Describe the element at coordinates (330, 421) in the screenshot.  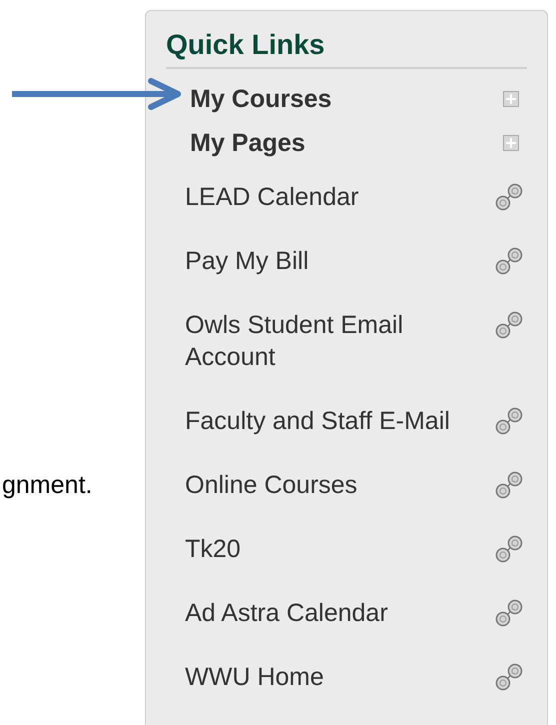
I see `quick-link: Faculty and Staff E-Mail` at that location.